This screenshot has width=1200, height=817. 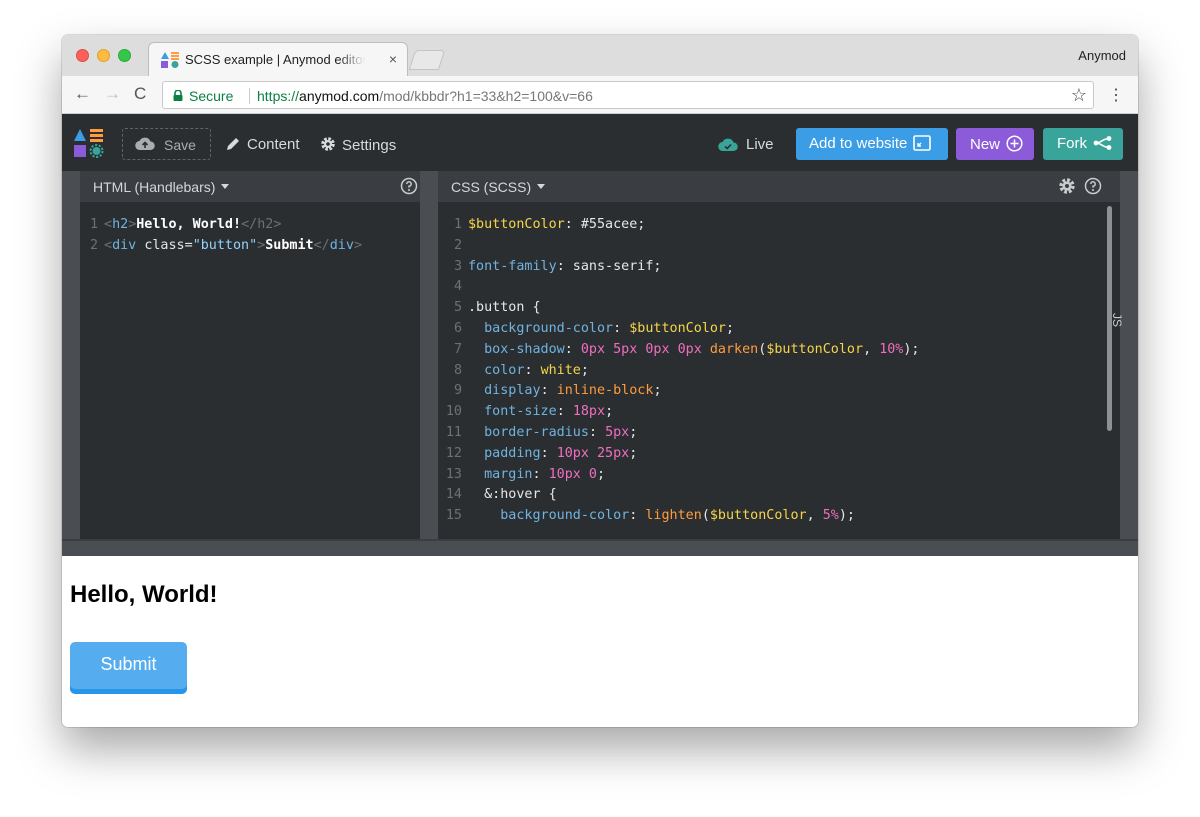 What do you see at coordinates (501, 495) in the screenshot?
I see `code-line: 14 &:hover {` at bounding box center [501, 495].